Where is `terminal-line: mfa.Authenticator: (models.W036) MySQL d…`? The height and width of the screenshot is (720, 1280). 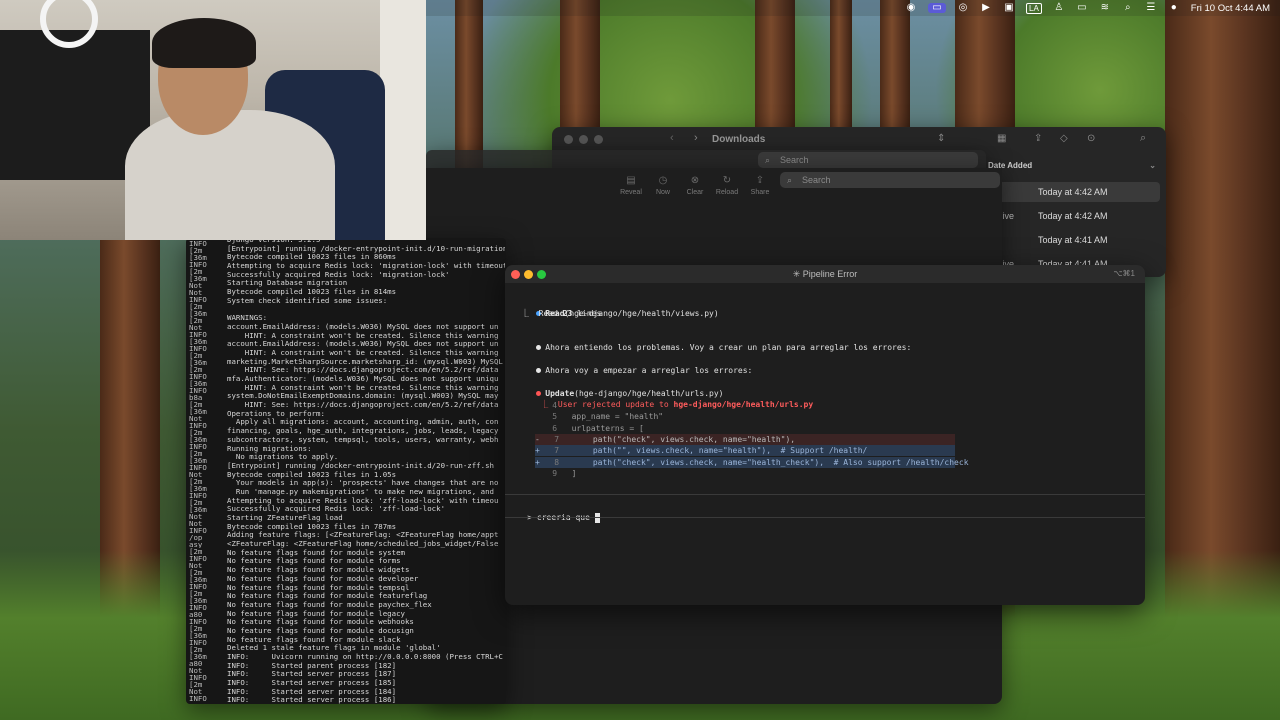 terminal-line: mfa.Authenticator: (models.W036) MySQL d… is located at coordinates (363, 379).